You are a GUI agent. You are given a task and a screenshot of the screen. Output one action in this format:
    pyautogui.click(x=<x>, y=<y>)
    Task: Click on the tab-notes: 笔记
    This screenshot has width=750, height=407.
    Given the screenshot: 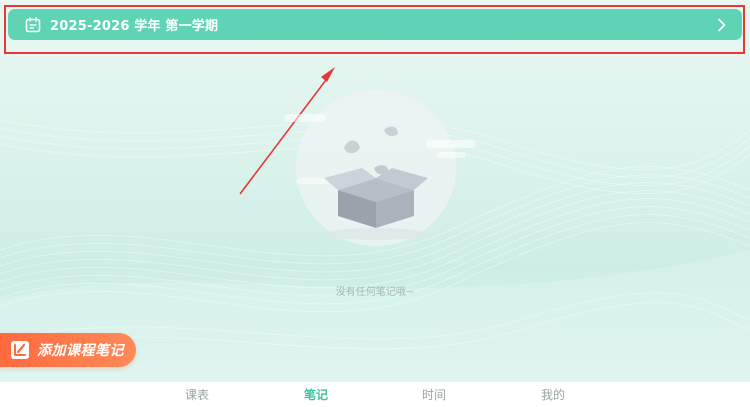 What is the action you would take?
    pyautogui.click(x=316, y=394)
    